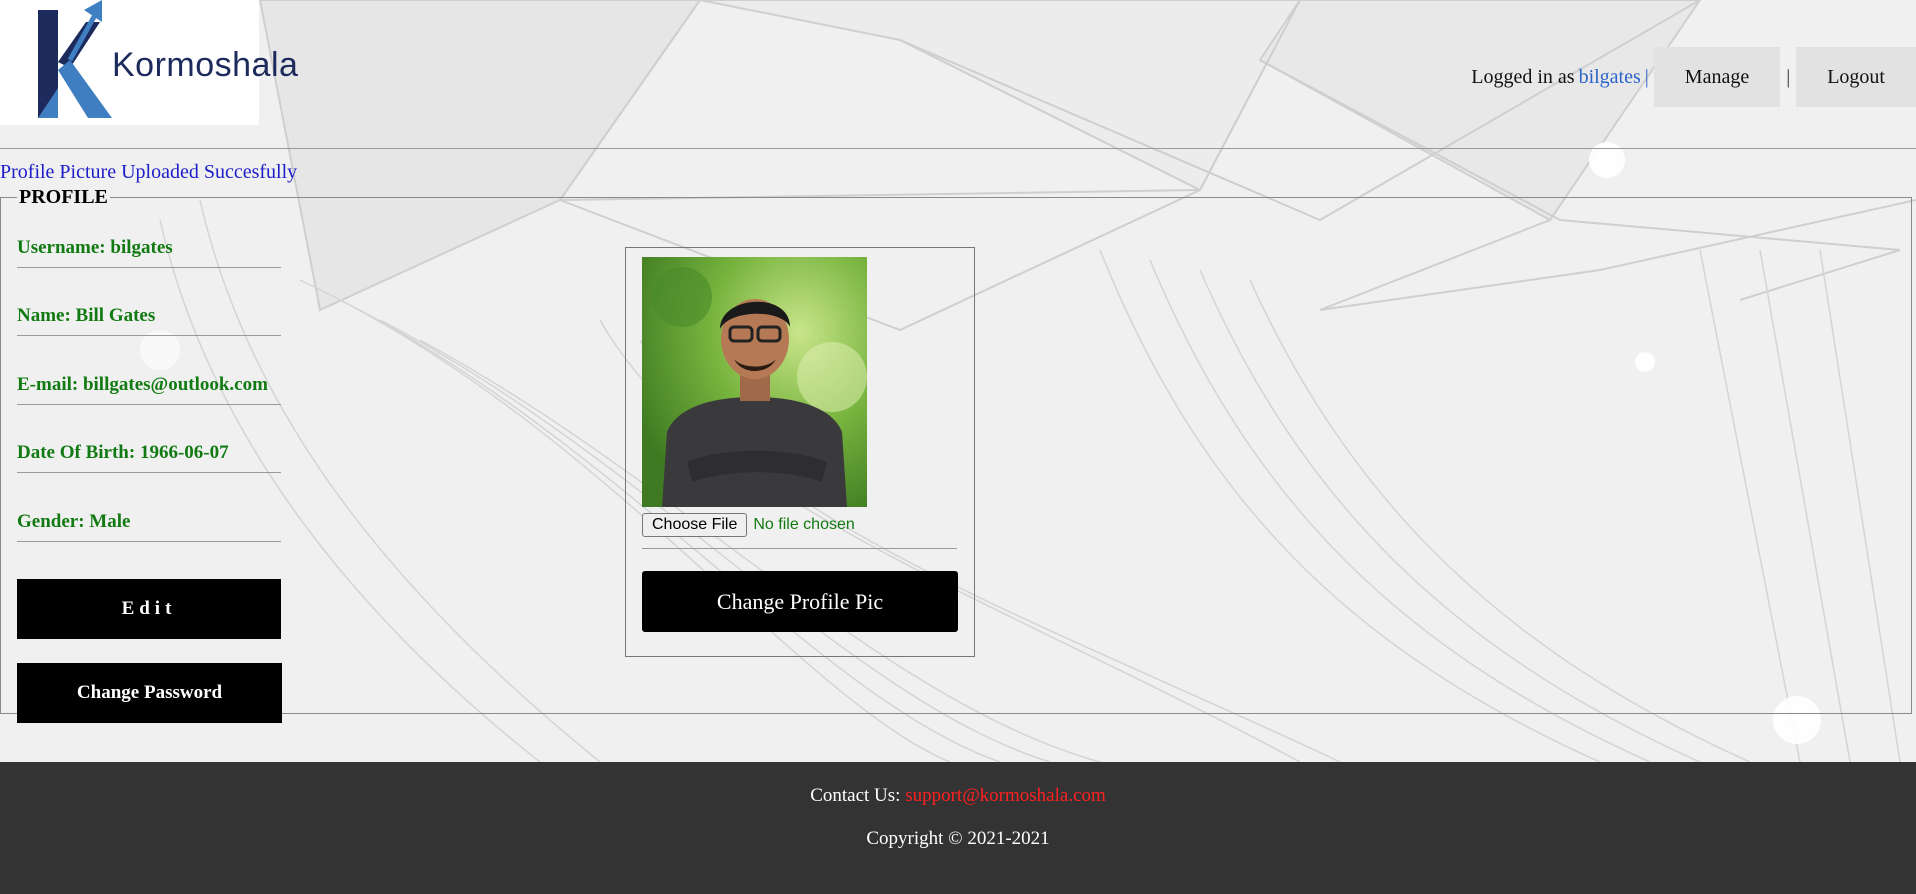 Image resolution: width=1916 pixels, height=894 pixels. What do you see at coordinates (149, 252) in the screenshot?
I see `profile-username: Username: bilgates` at bounding box center [149, 252].